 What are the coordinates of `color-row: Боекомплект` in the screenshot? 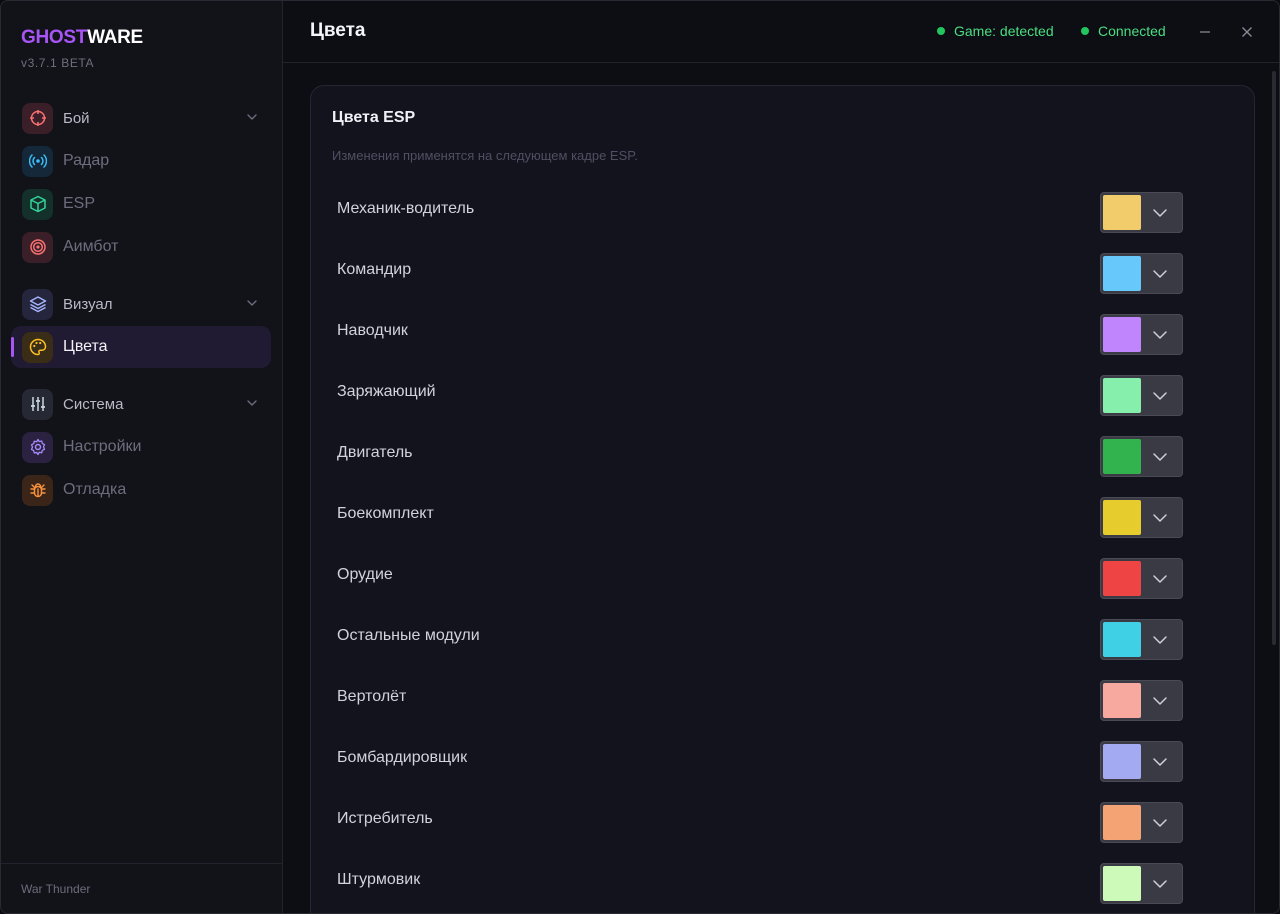 It's located at (782, 516).